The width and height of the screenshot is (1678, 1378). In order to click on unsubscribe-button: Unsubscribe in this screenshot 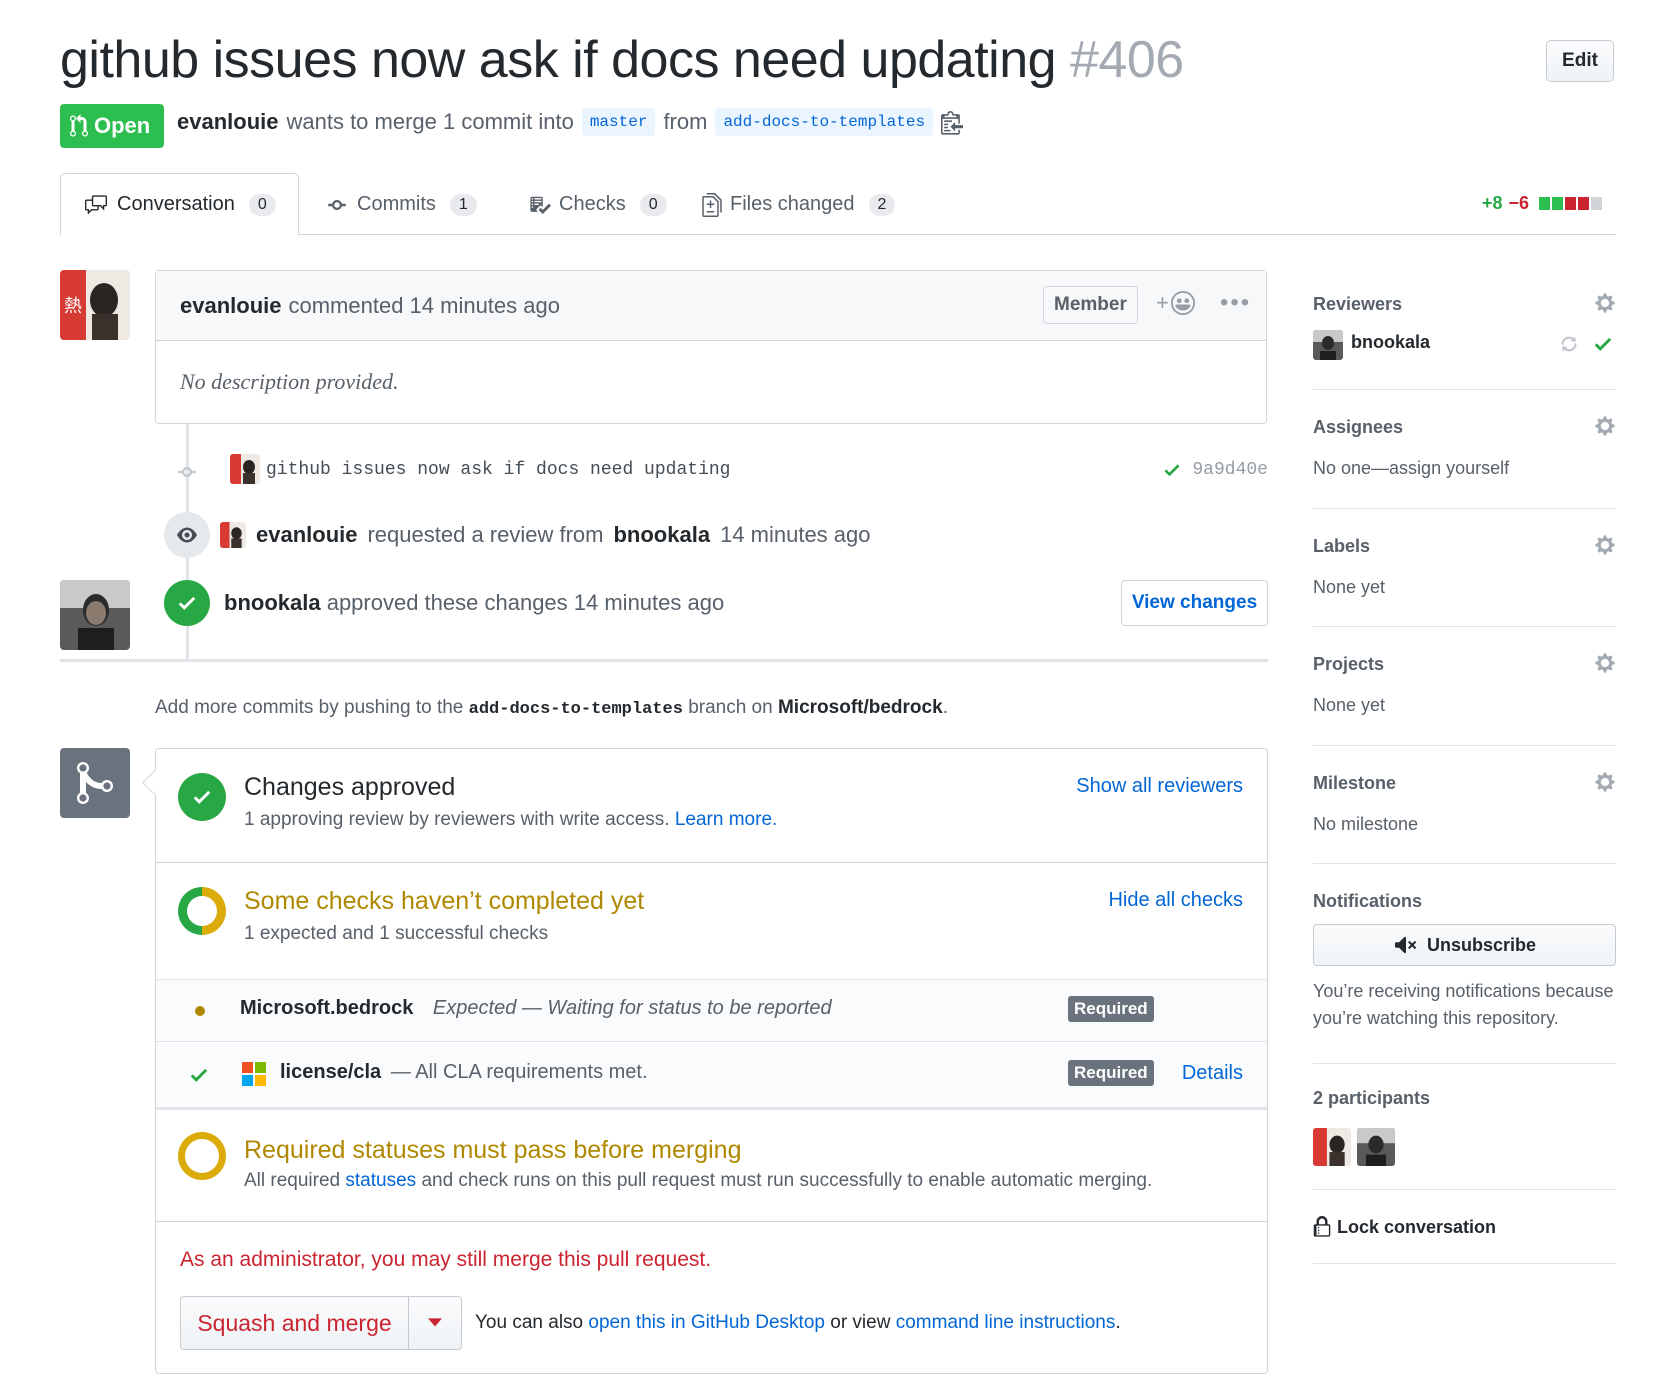, I will do `click(1464, 945)`.